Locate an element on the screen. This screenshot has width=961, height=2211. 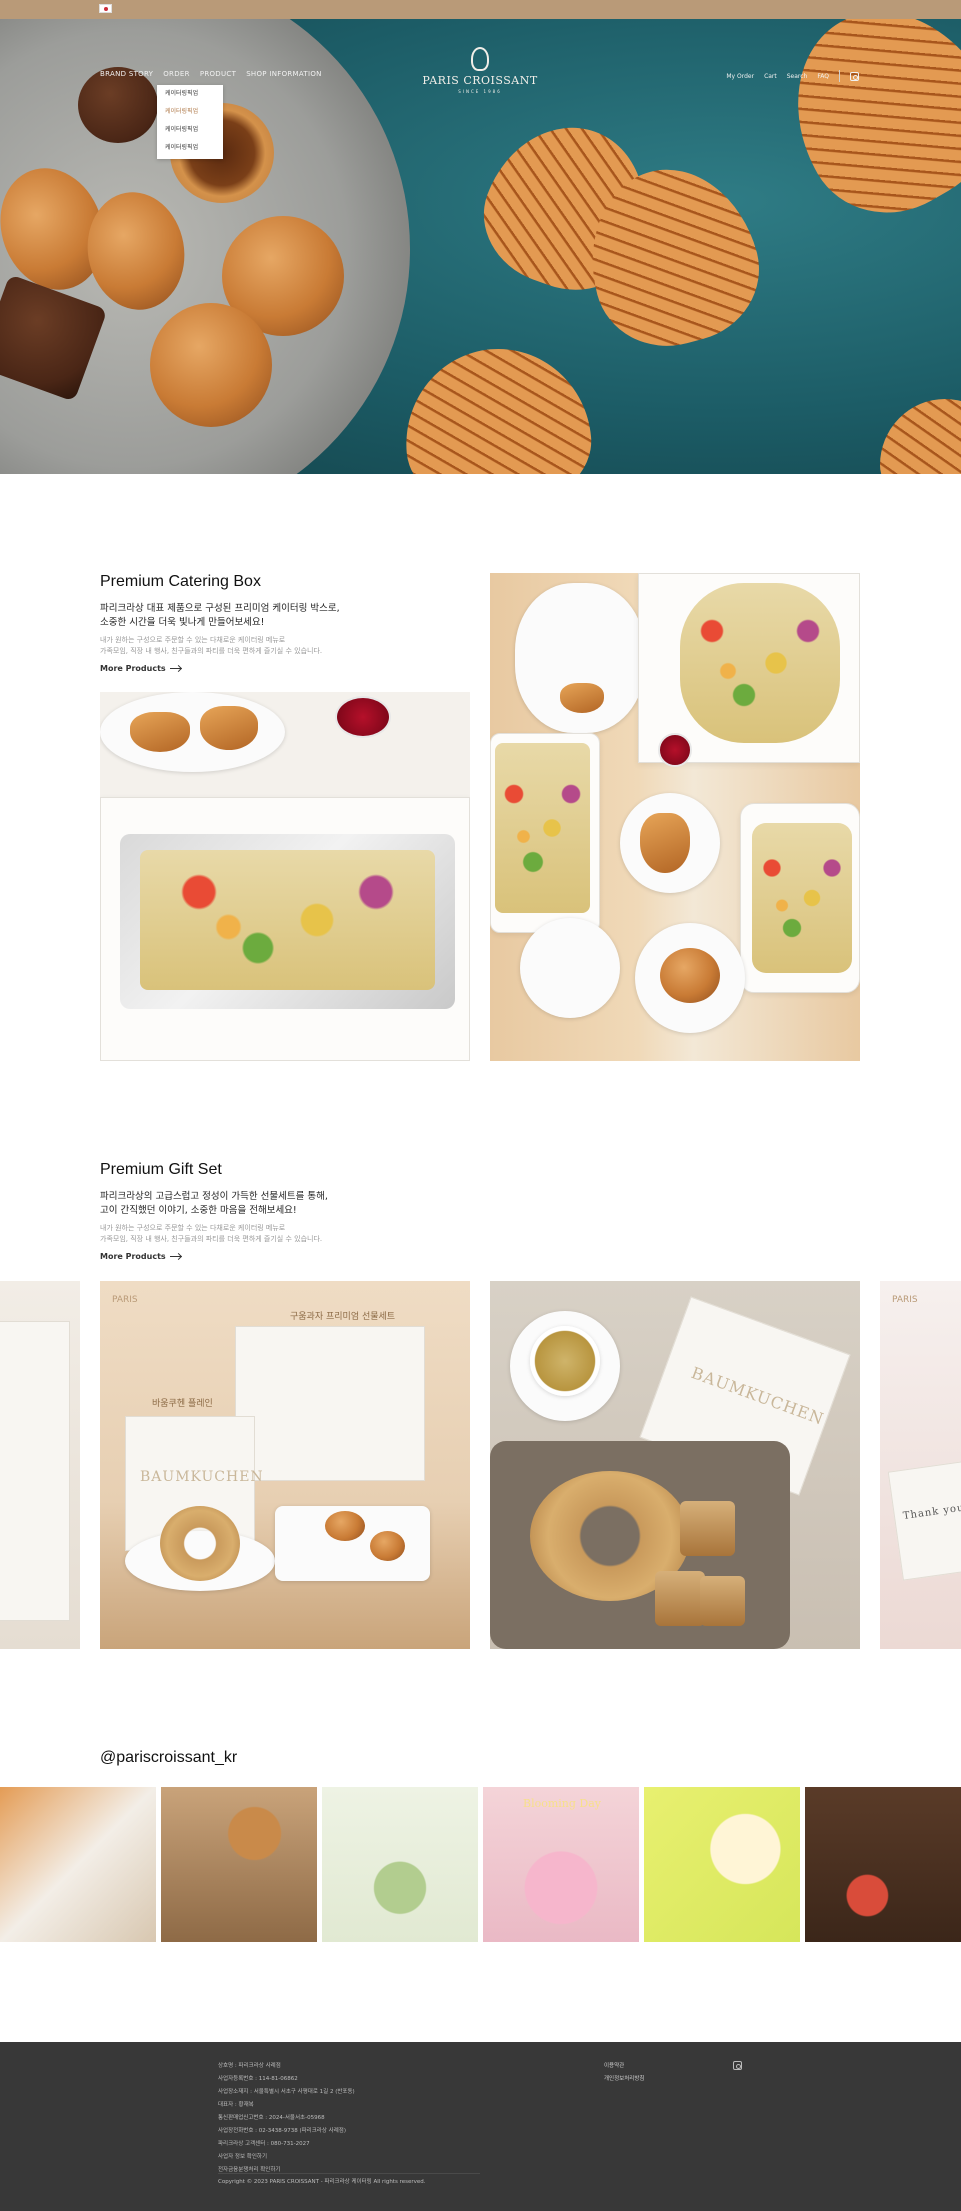
nav-shop-information: SHOP INFORMATION is located at coordinates (284, 74).